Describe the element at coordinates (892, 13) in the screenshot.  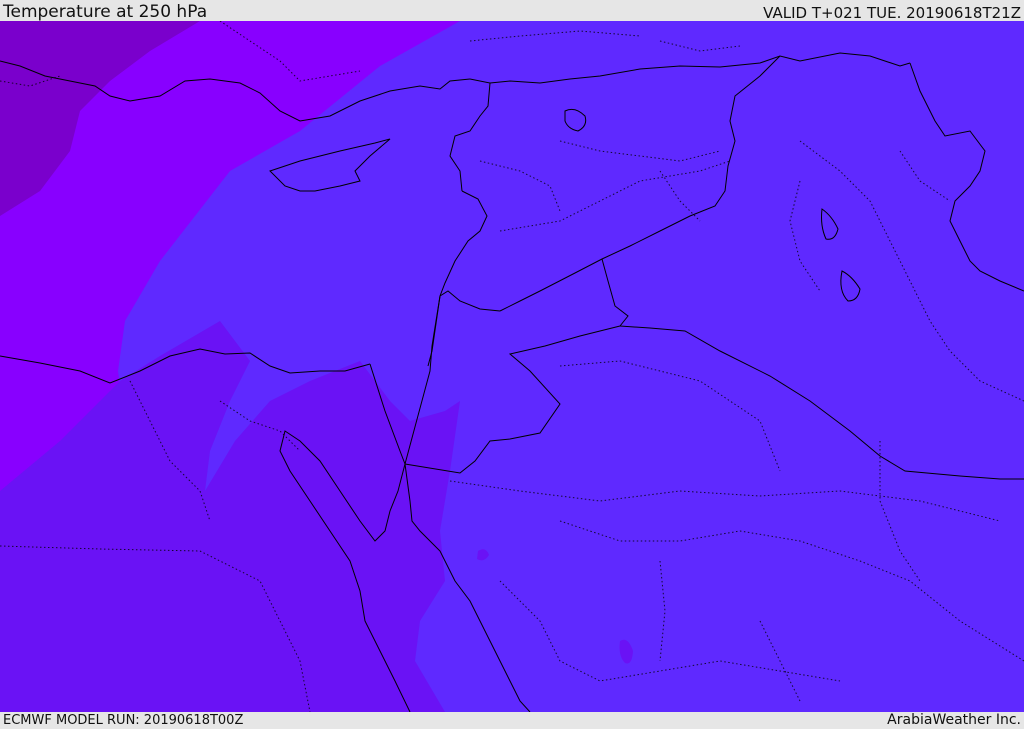
I see `valid-time-label: VALID T+021 TUE. 20190618T21Z` at that location.